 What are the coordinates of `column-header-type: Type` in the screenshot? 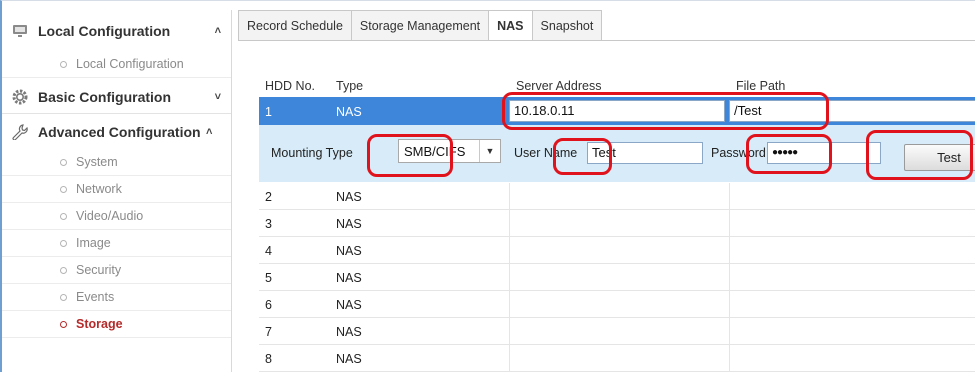 It's located at (350, 86).